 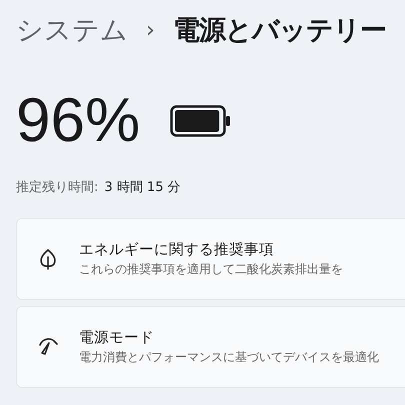 What do you see at coordinates (177, 250) in the screenshot?
I see `card-title: エネルギーに関する推奨事項` at bounding box center [177, 250].